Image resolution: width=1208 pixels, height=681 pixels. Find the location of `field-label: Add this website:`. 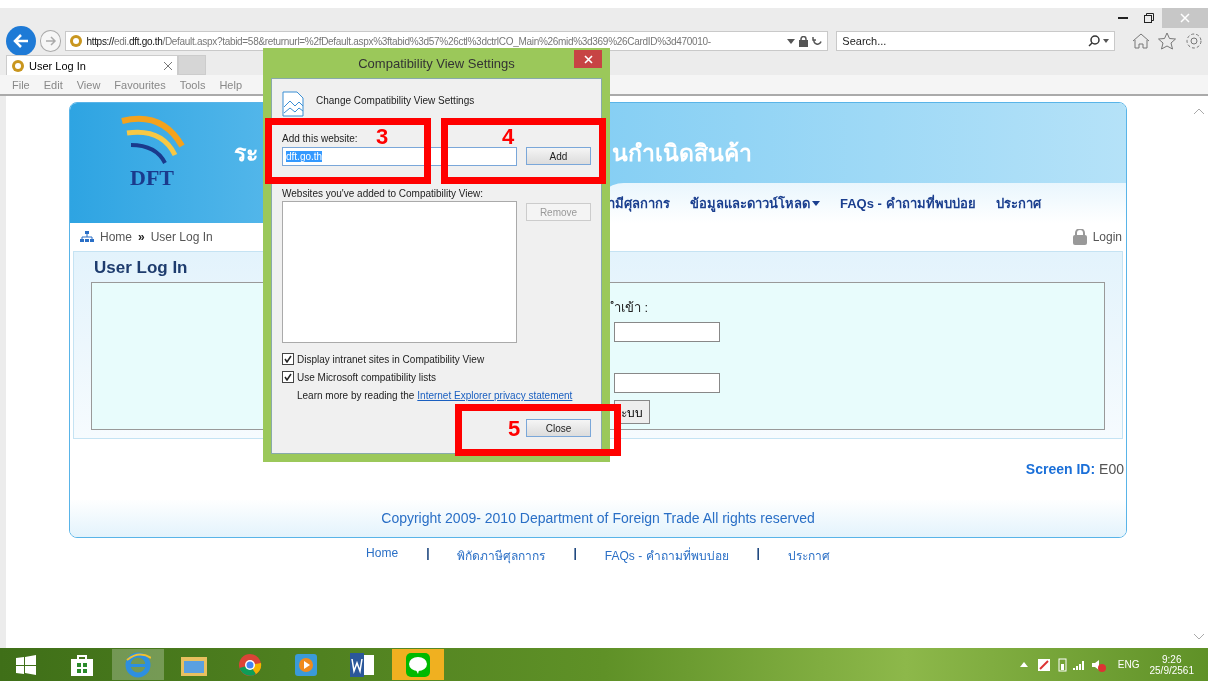

field-label: Add this website: is located at coordinates (320, 138).